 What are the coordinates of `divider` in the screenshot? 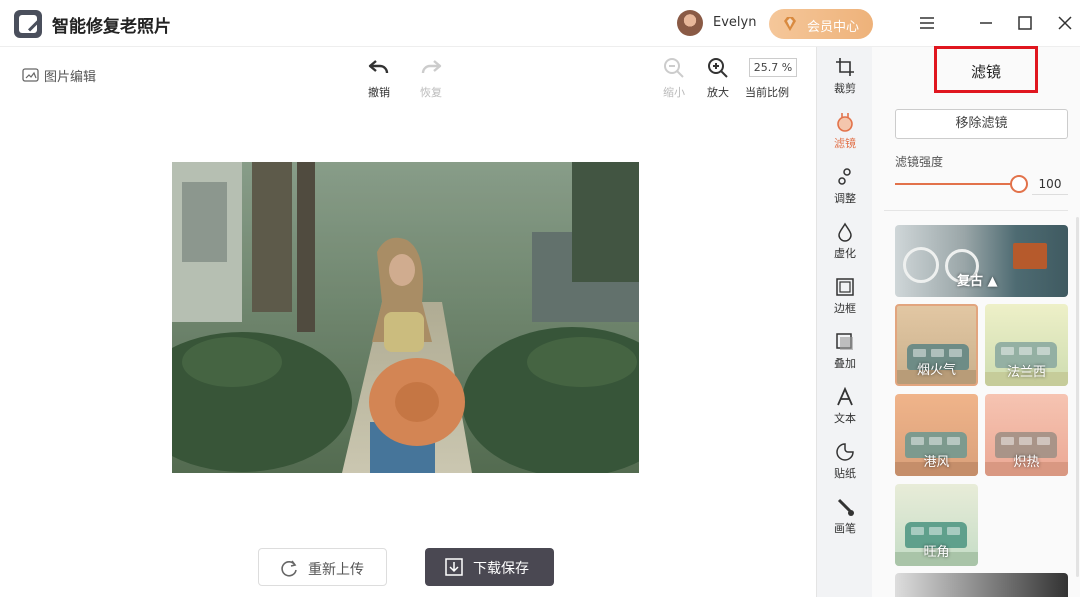 It's located at (976, 210).